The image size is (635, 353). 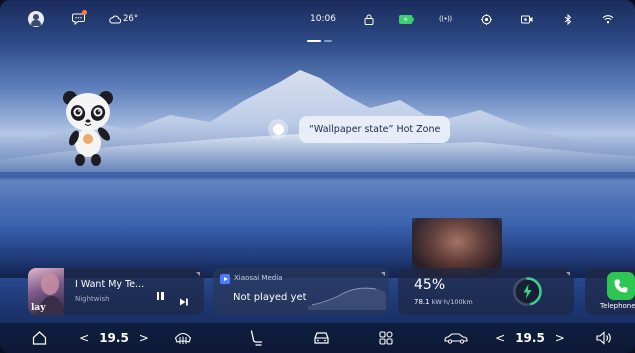 I want to click on weather-widget: 26°, so click(x=123, y=19).